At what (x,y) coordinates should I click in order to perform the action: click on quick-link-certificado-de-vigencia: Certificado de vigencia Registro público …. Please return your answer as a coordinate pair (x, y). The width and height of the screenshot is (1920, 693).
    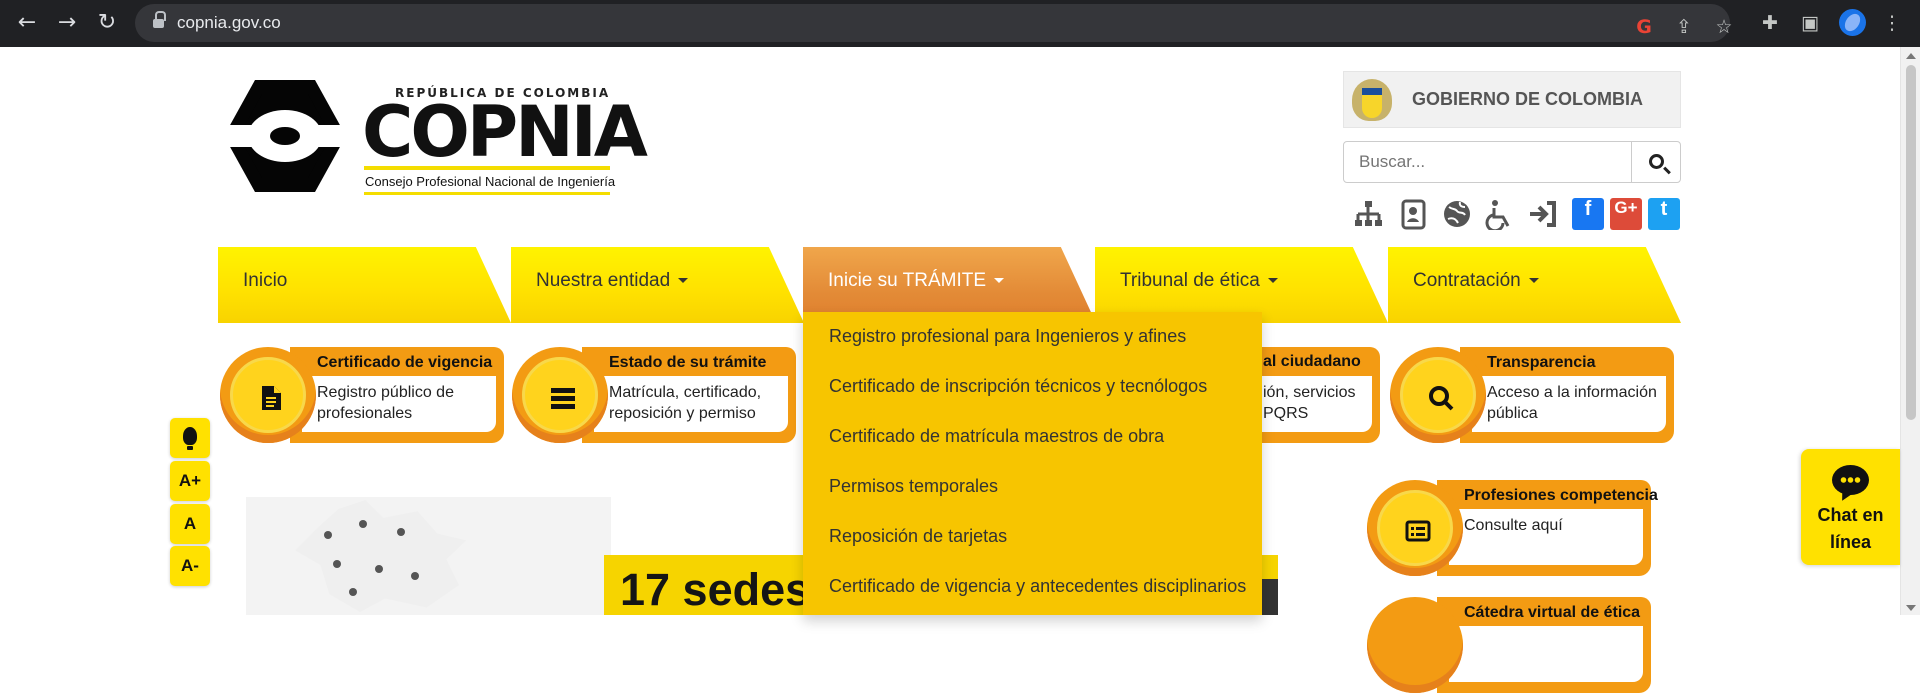
    Looking at the image, I should click on (362, 395).